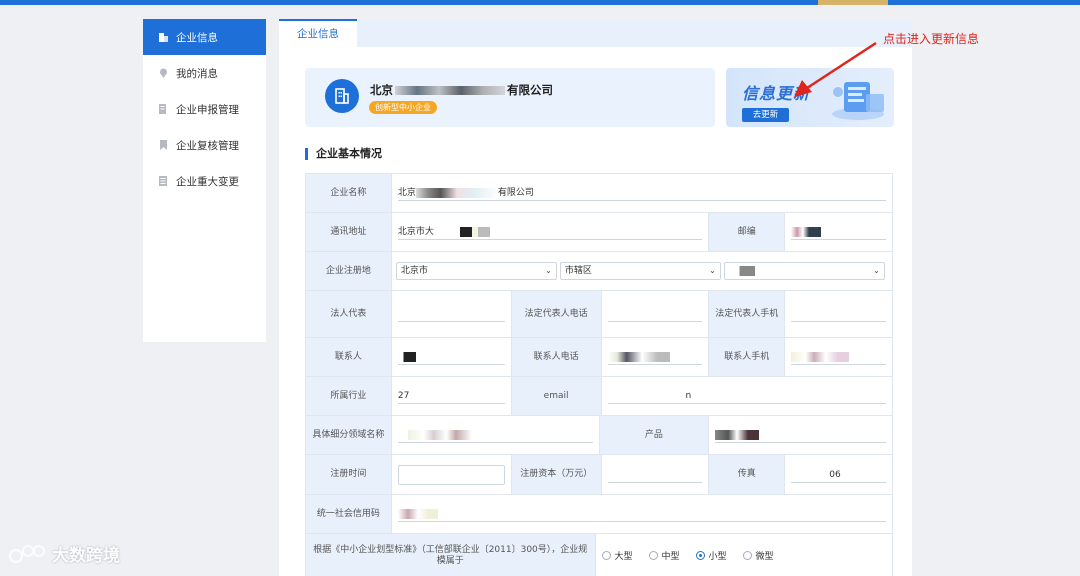 The height and width of the screenshot is (576, 1080). Describe the element at coordinates (838, 232) in the screenshot. I see `postcode-input` at that location.